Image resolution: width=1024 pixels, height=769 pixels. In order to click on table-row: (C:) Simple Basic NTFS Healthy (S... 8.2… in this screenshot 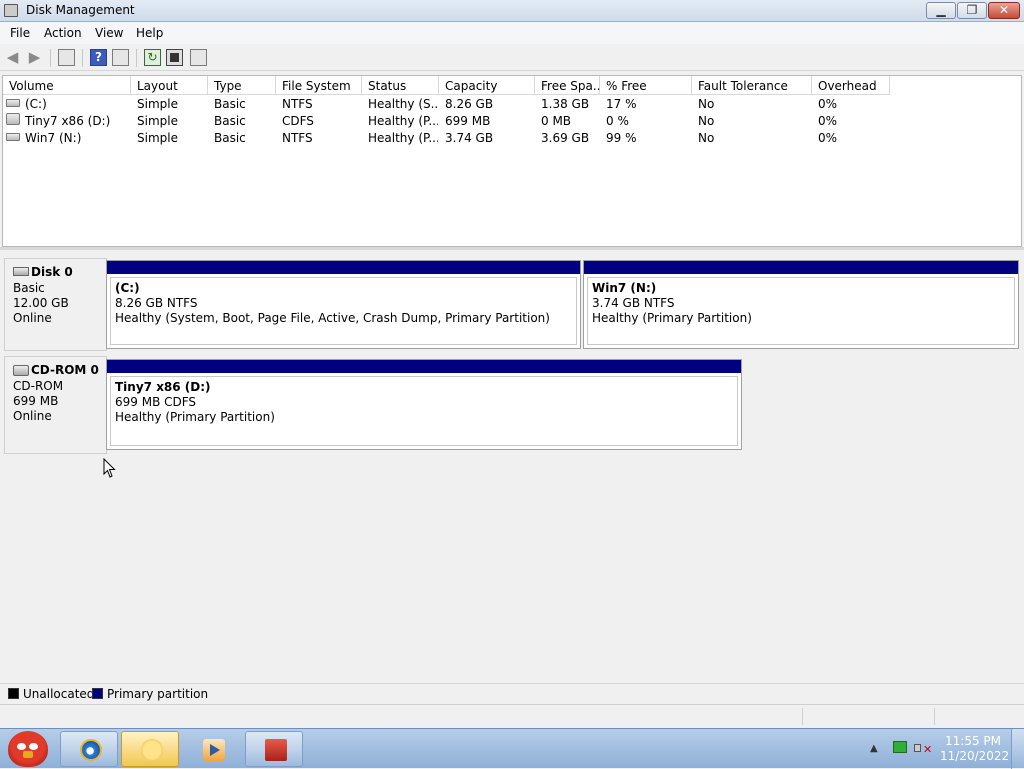, I will do `click(512, 104)`.